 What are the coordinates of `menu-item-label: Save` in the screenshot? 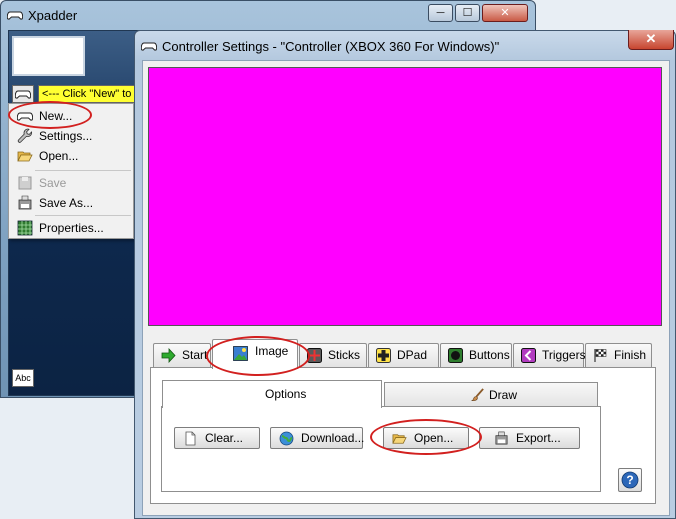 It's located at (53, 183).